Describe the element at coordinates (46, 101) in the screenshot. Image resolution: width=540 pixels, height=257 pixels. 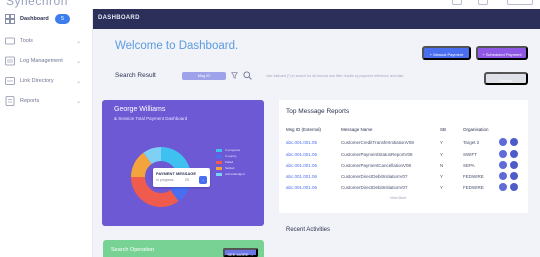
I see `sidebar-item-reports: Reports ⌄` at that location.